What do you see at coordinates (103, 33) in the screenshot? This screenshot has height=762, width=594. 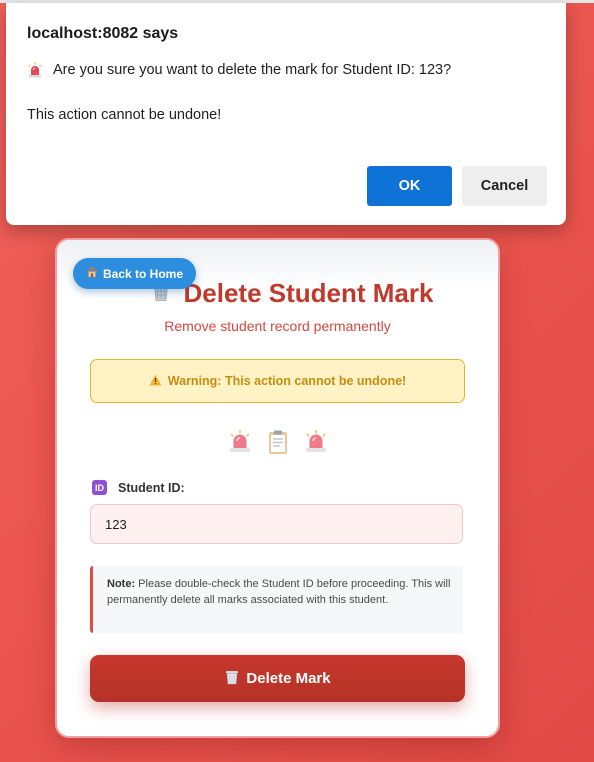 I see `dialog-title: localhost:8082 says` at bounding box center [103, 33].